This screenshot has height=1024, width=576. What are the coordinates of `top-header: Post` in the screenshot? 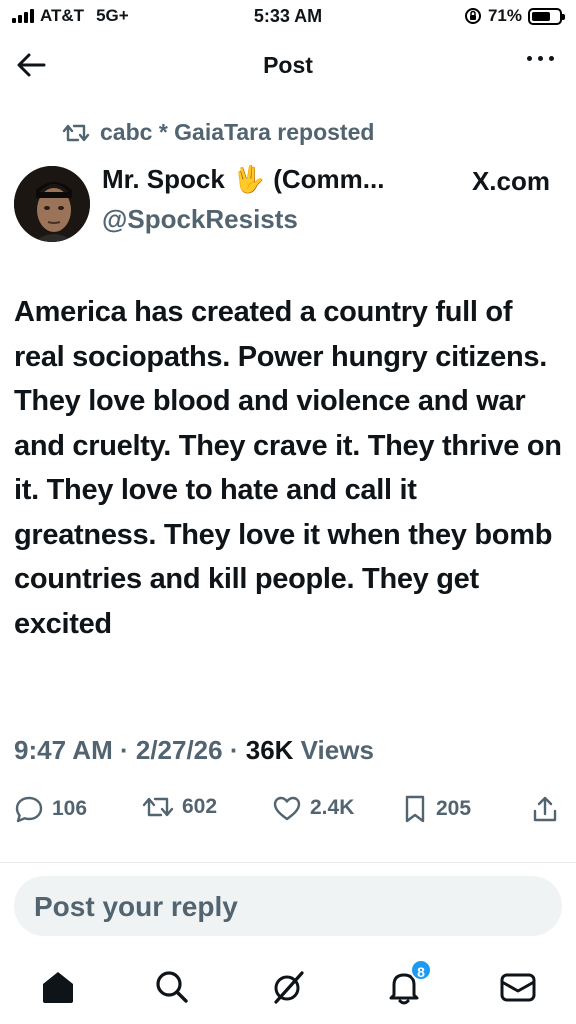 It's located at (288, 65).